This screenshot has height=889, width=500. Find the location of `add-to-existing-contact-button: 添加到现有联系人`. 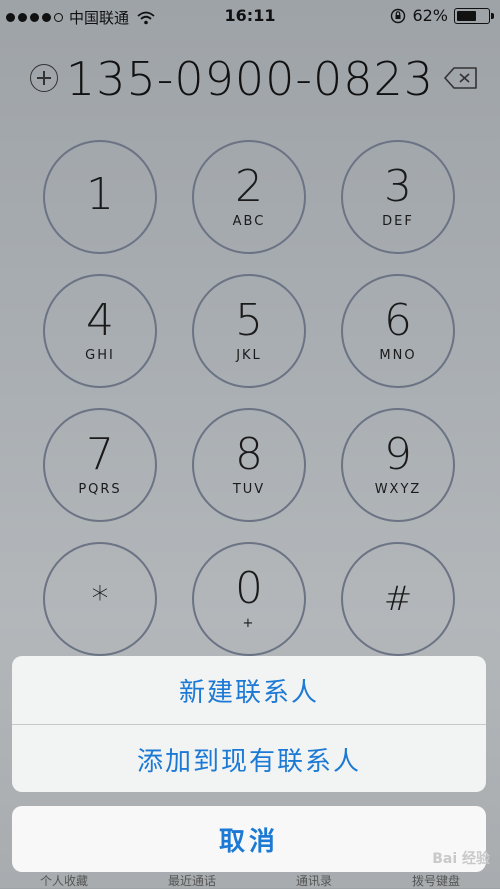

add-to-existing-contact-button: 添加到现有联系人 is located at coordinates (249, 758).